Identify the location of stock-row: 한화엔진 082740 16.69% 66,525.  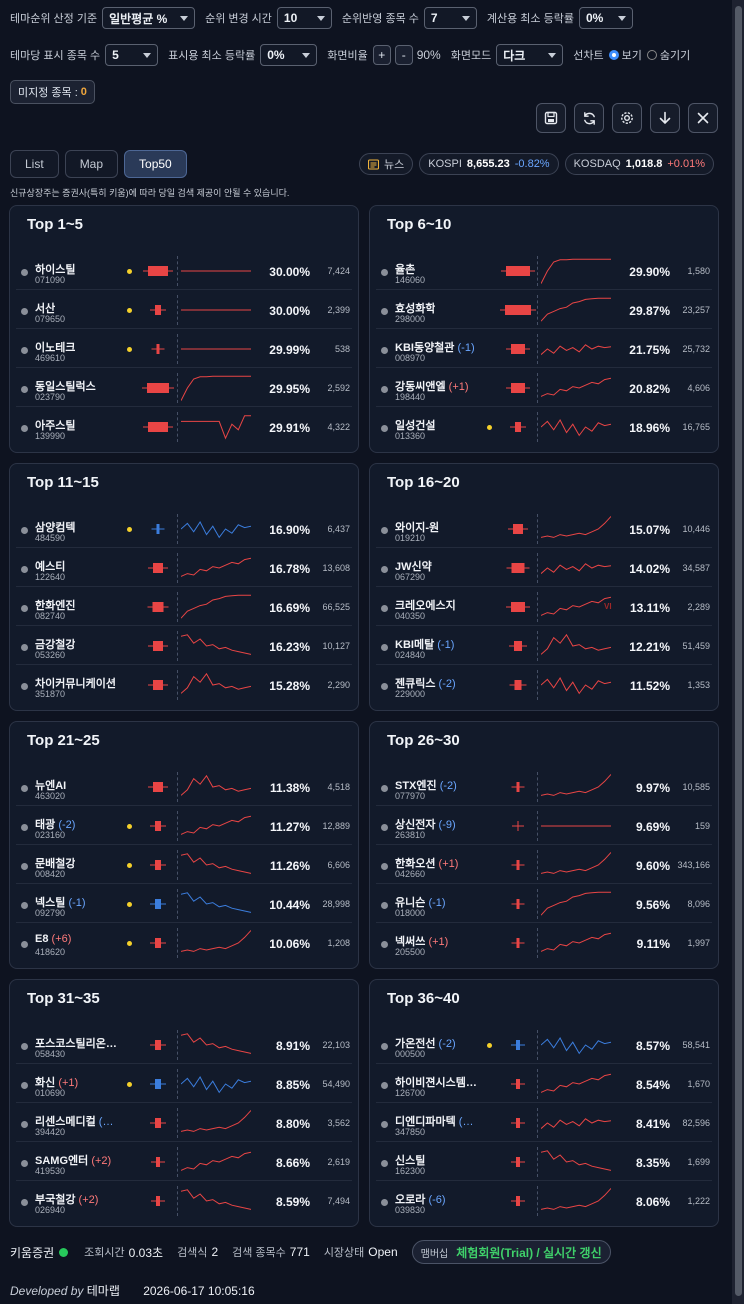
(184, 607).